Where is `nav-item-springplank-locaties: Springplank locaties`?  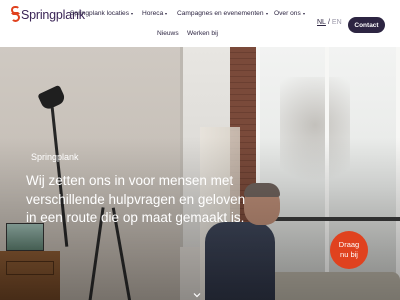 nav-item-springplank-locaties: Springplank locaties is located at coordinates (102, 13).